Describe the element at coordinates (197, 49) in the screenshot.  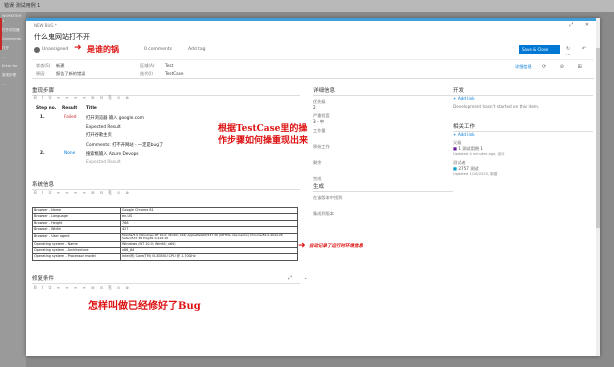
I see `add-tag-button: Add tag` at that location.